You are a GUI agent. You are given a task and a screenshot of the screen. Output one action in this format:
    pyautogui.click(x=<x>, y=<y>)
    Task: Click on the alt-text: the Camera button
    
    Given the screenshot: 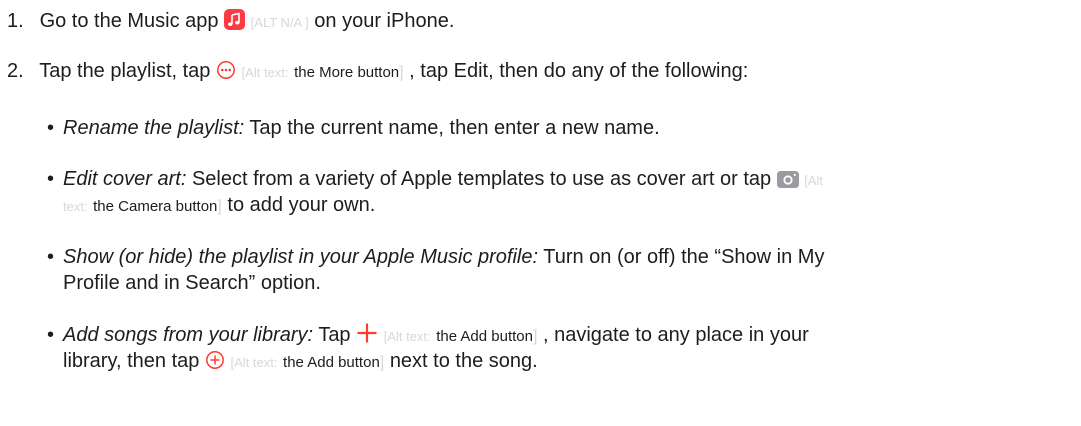 What is the action you would take?
    pyautogui.click(x=155, y=206)
    